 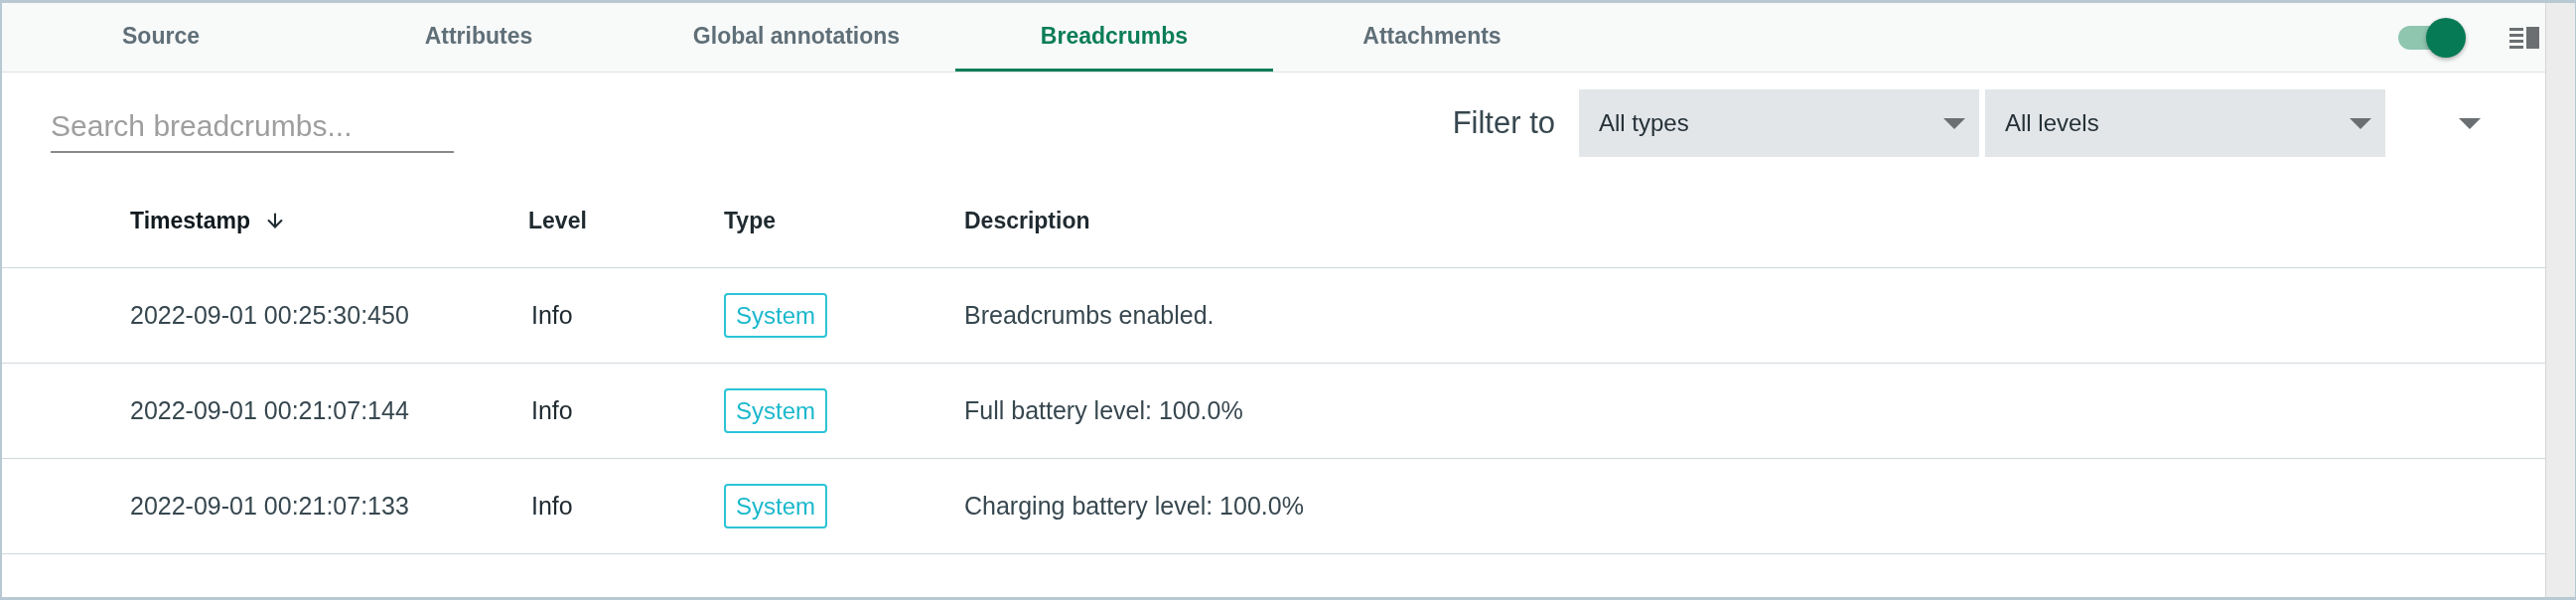 What do you see at coordinates (2432, 37) in the screenshot?
I see `toggle-switch` at bounding box center [2432, 37].